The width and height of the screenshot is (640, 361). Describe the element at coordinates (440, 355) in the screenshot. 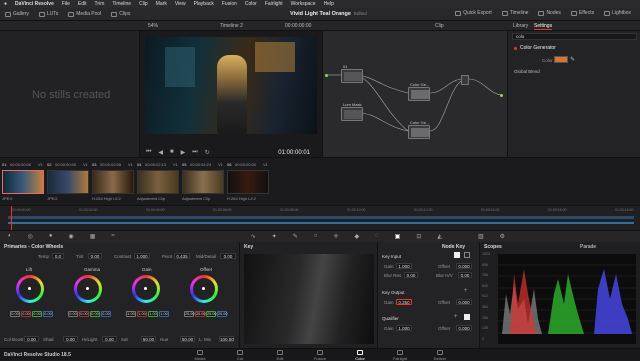

I see `page-deliver: Deliver` at that location.